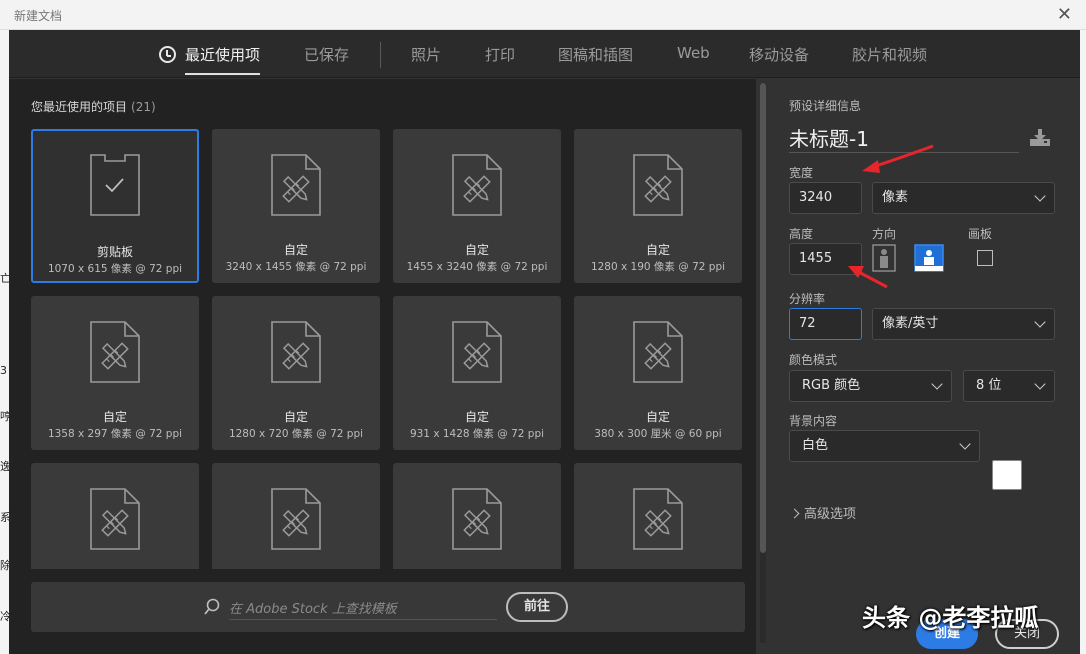  What do you see at coordinates (815, 445) in the screenshot?
I see `background-value: 白色` at bounding box center [815, 445].